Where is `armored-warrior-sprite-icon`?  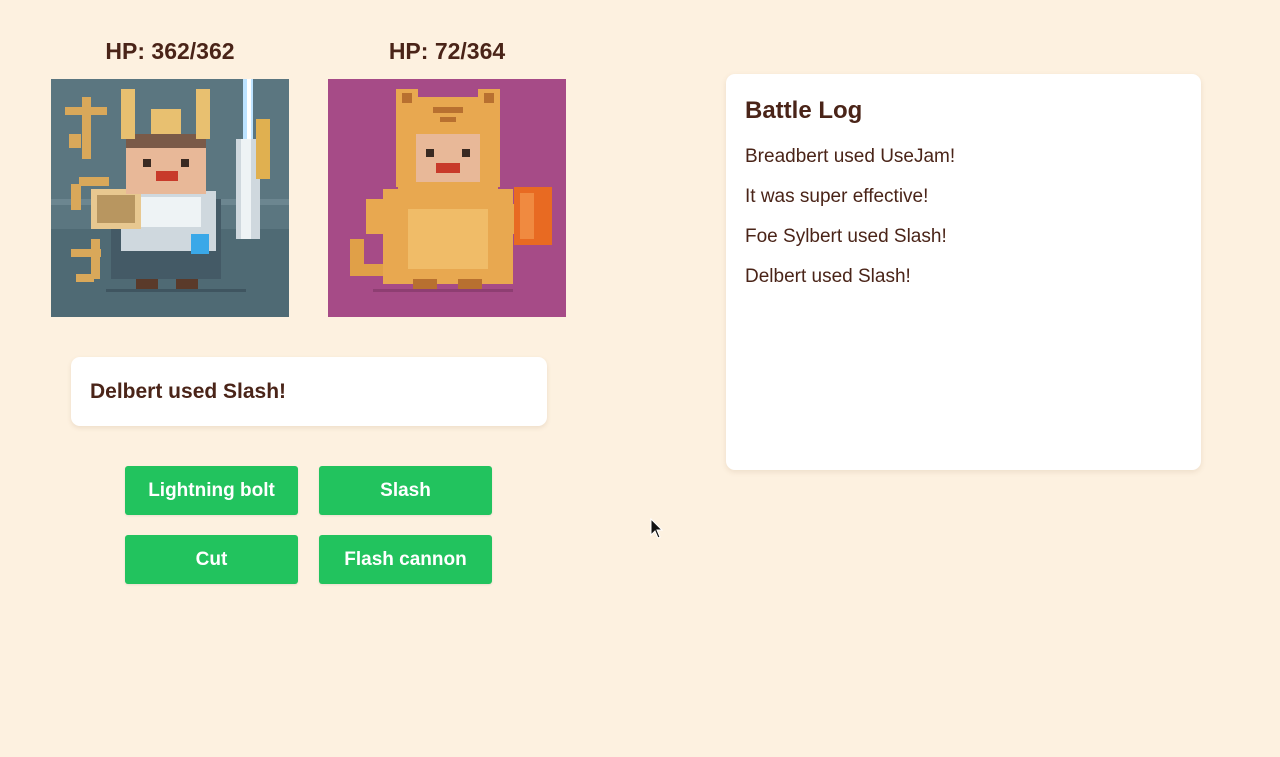
armored-warrior-sprite-icon is located at coordinates (170, 198).